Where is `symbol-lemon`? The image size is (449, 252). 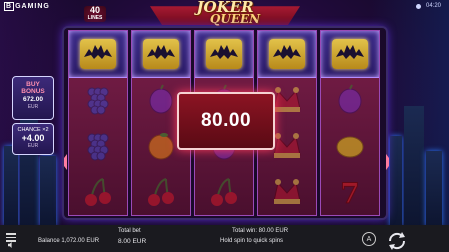
symbol-lemon is located at coordinates (350, 146).